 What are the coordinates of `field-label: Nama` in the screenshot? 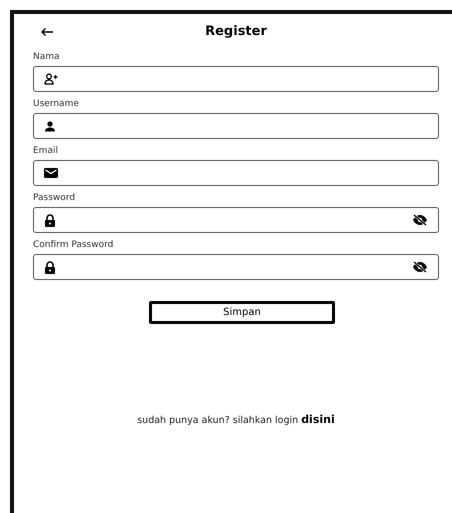 It's located at (47, 57).